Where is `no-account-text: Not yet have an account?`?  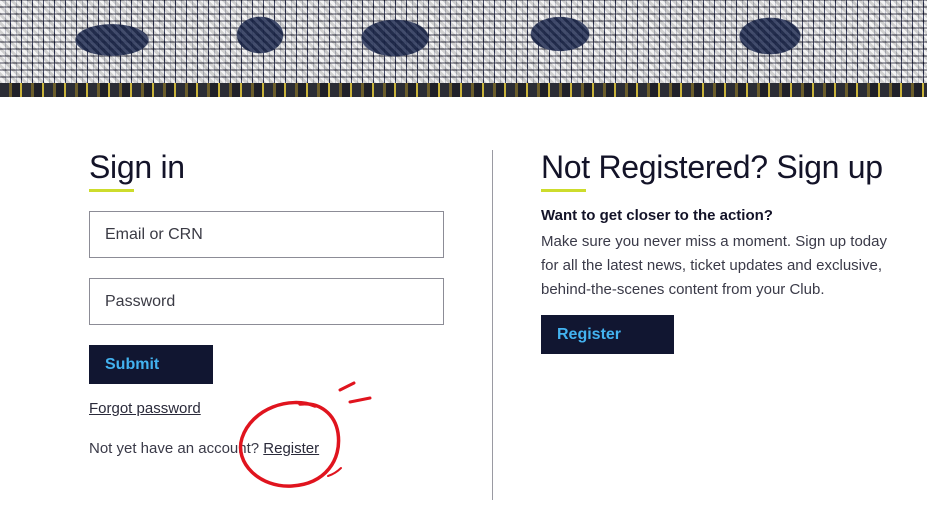
no-account-text: Not yet have an account? is located at coordinates (176, 448).